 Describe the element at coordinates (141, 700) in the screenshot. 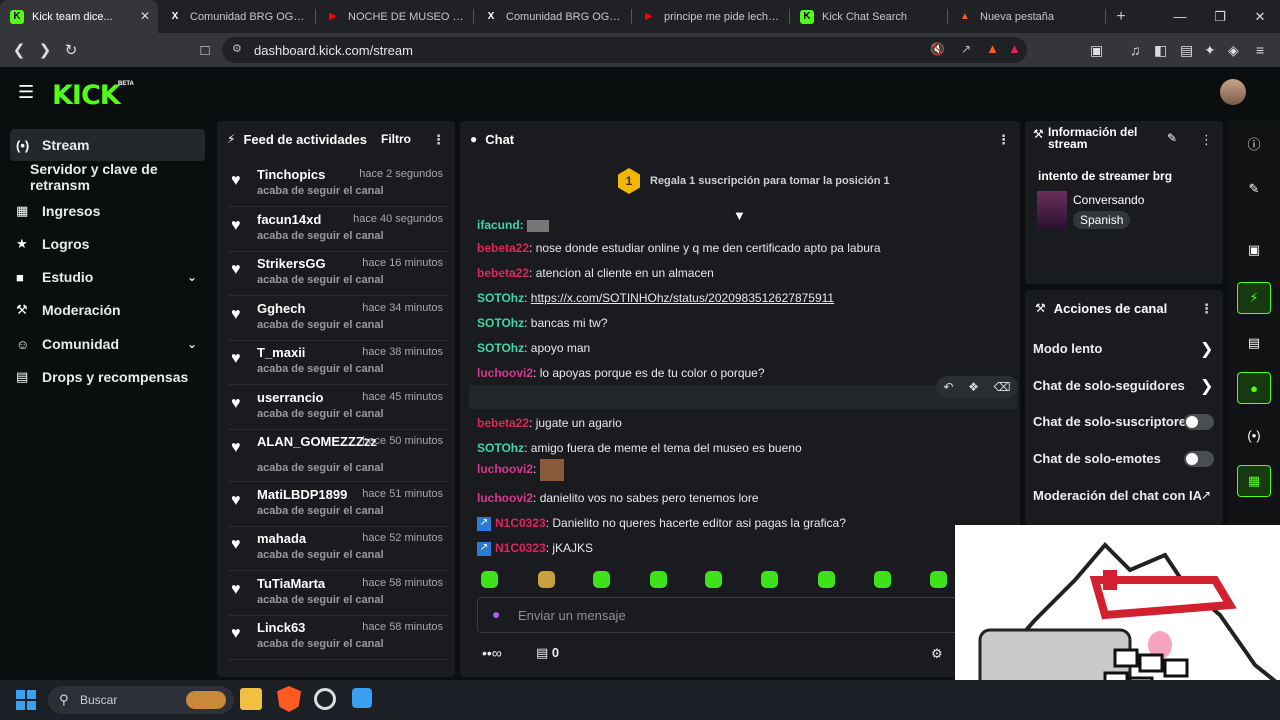

I see `taskbar-search: ⚲ Buscar` at that location.